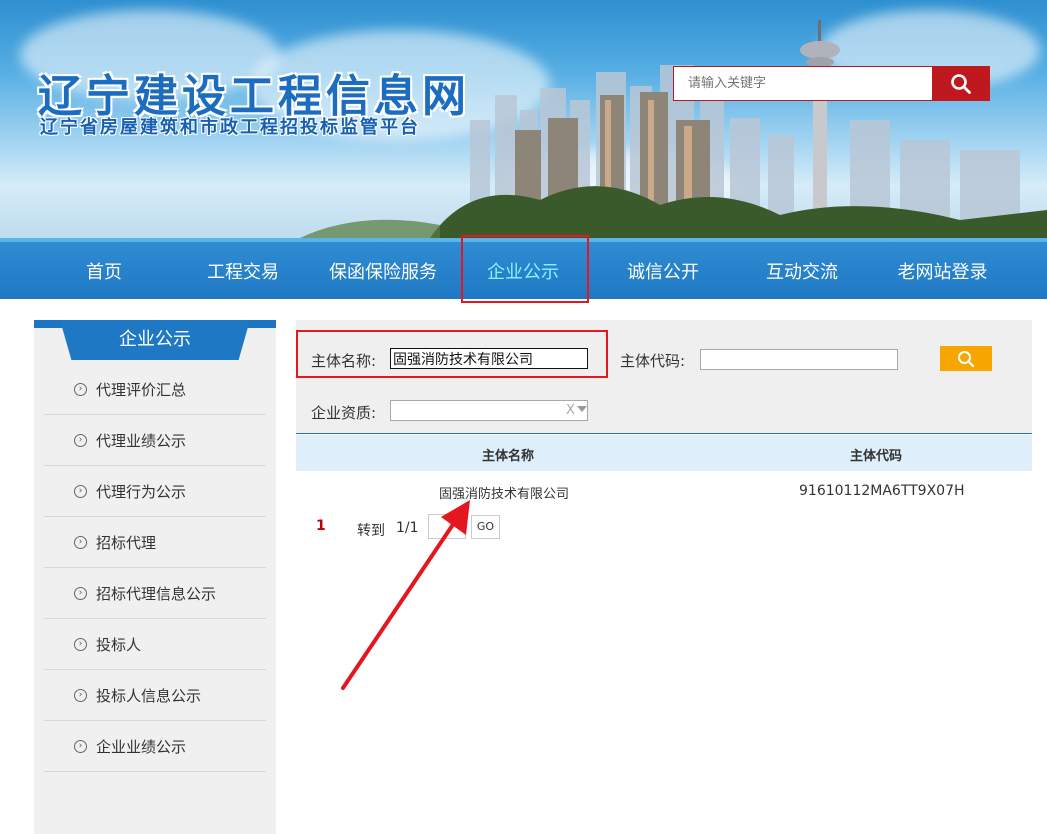 The height and width of the screenshot is (834, 1047). I want to click on sidebar-item-label: 代理行为公示, so click(141, 491).